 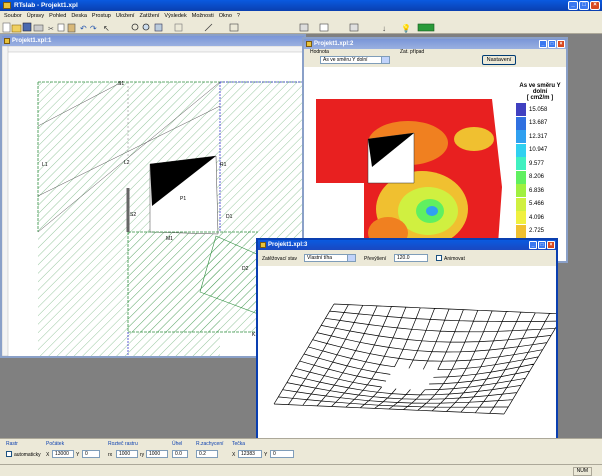 I want to click on print-icon, so click(x=38, y=28).